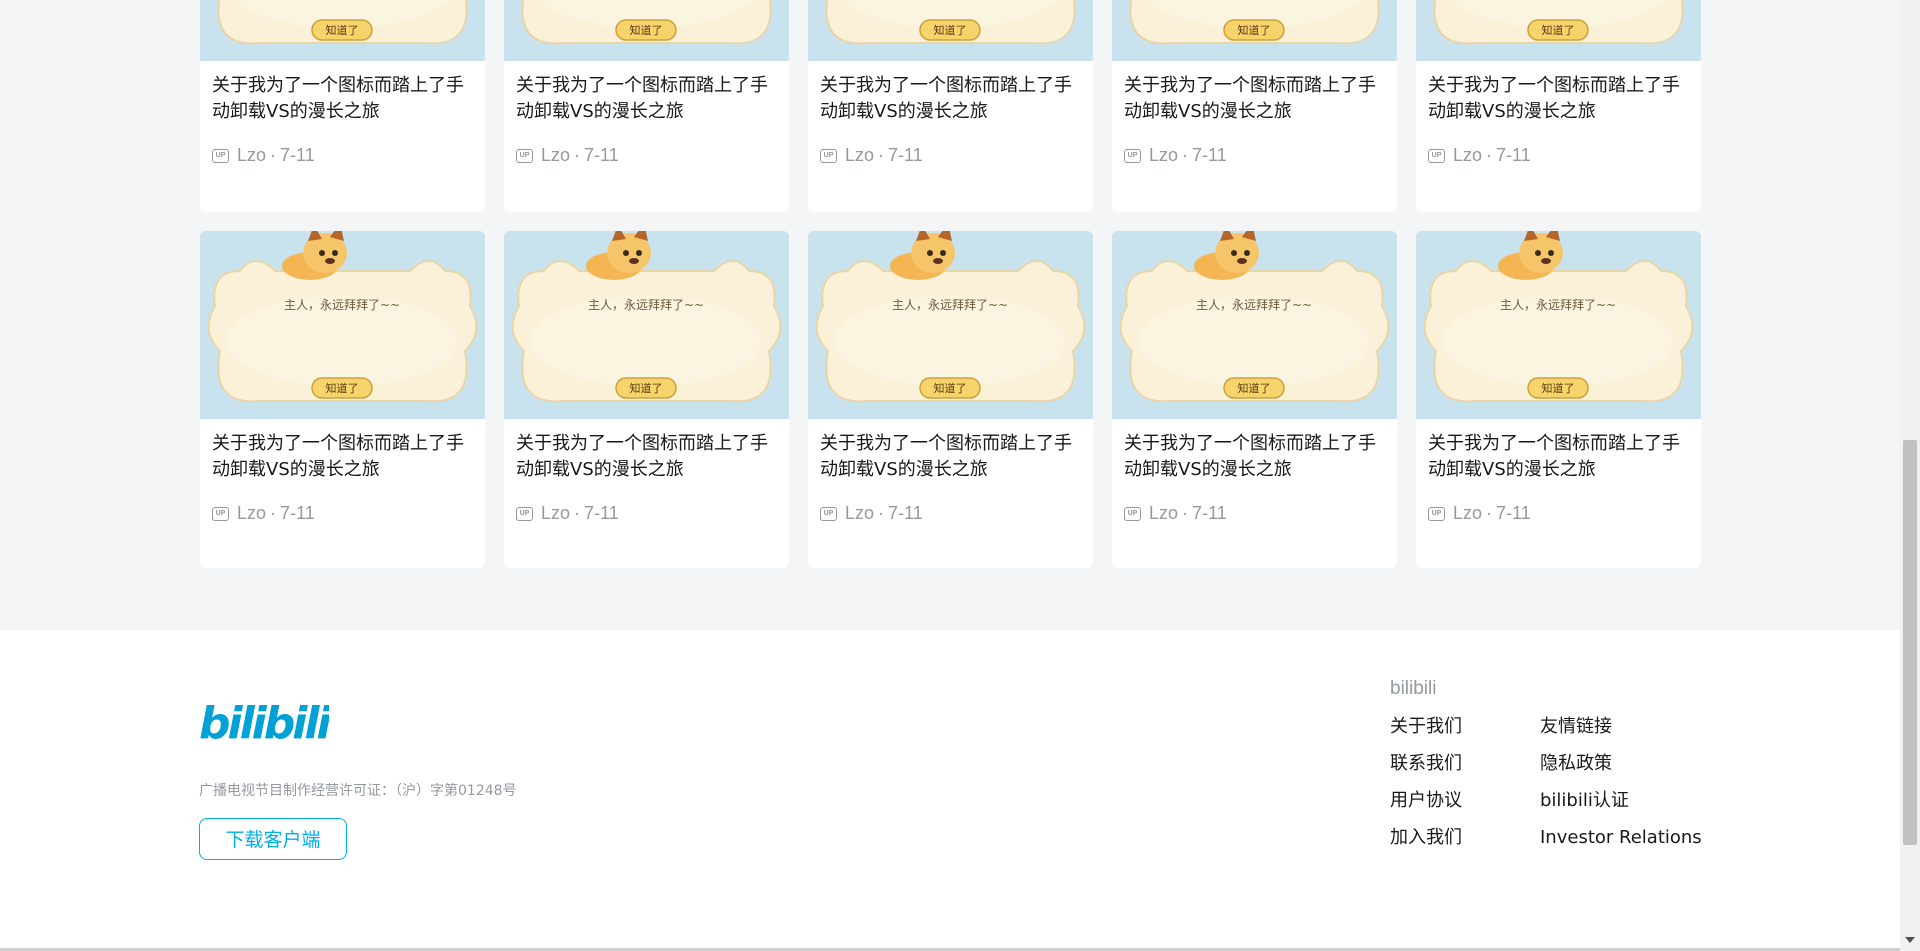 The width and height of the screenshot is (1920, 951). Describe the element at coordinates (1465, 763) in the screenshot. I see `footer-link: 联系我们` at that location.